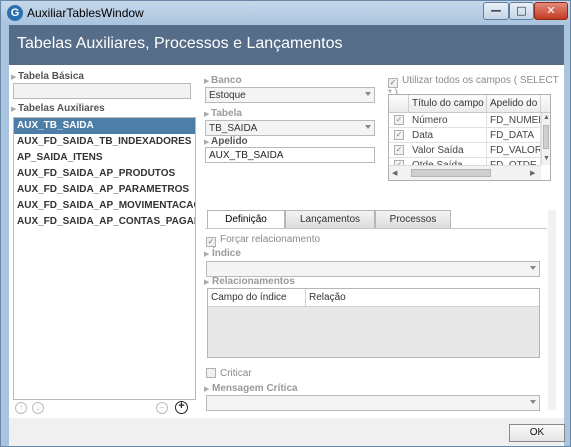 This screenshot has height=447, width=571. I want to click on apelido-label: Apelido, so click(229, 141).